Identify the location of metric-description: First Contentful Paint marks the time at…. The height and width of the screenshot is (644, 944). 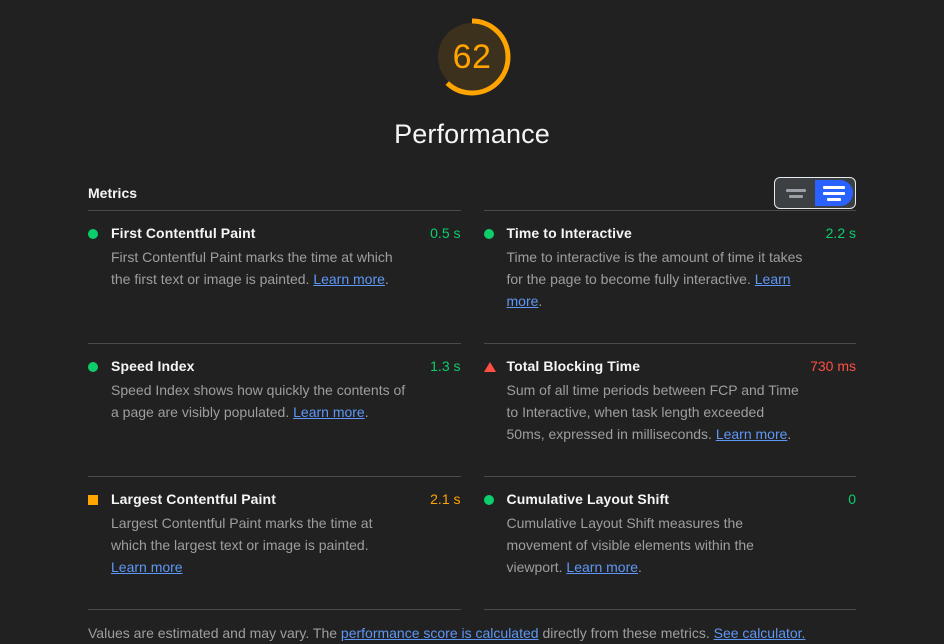
(259, 268).